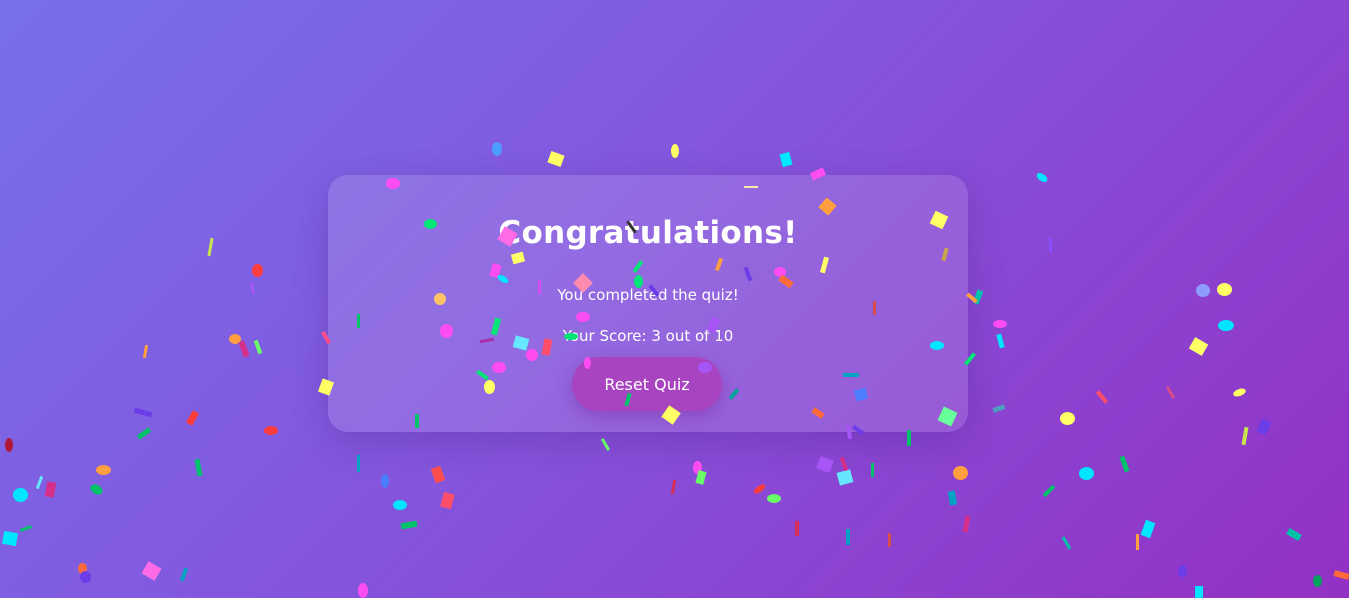  What do you see at coordinates (648, 336) in the screenshot?
I see `score-text: Your Score: 3 out of 10` at bounding box center [648, 336].